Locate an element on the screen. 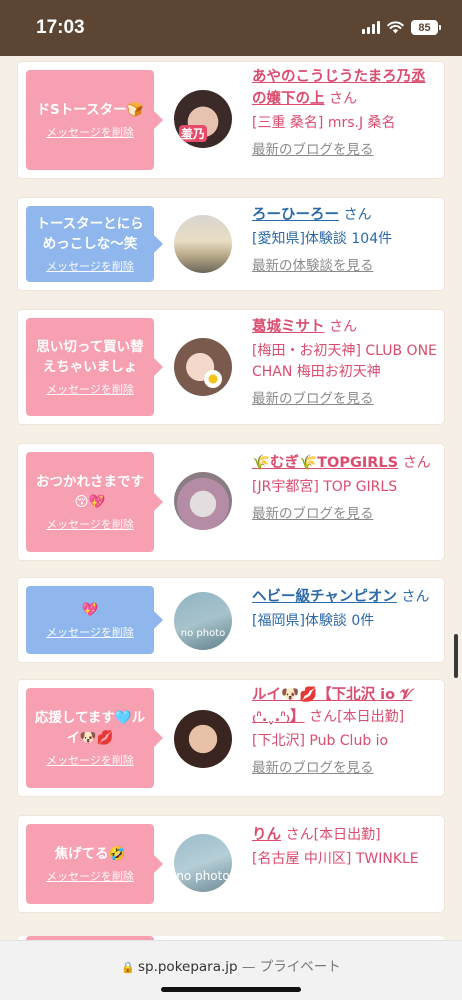  url-domain: sp.pokepara.jp is located at coordinates (187, 967).